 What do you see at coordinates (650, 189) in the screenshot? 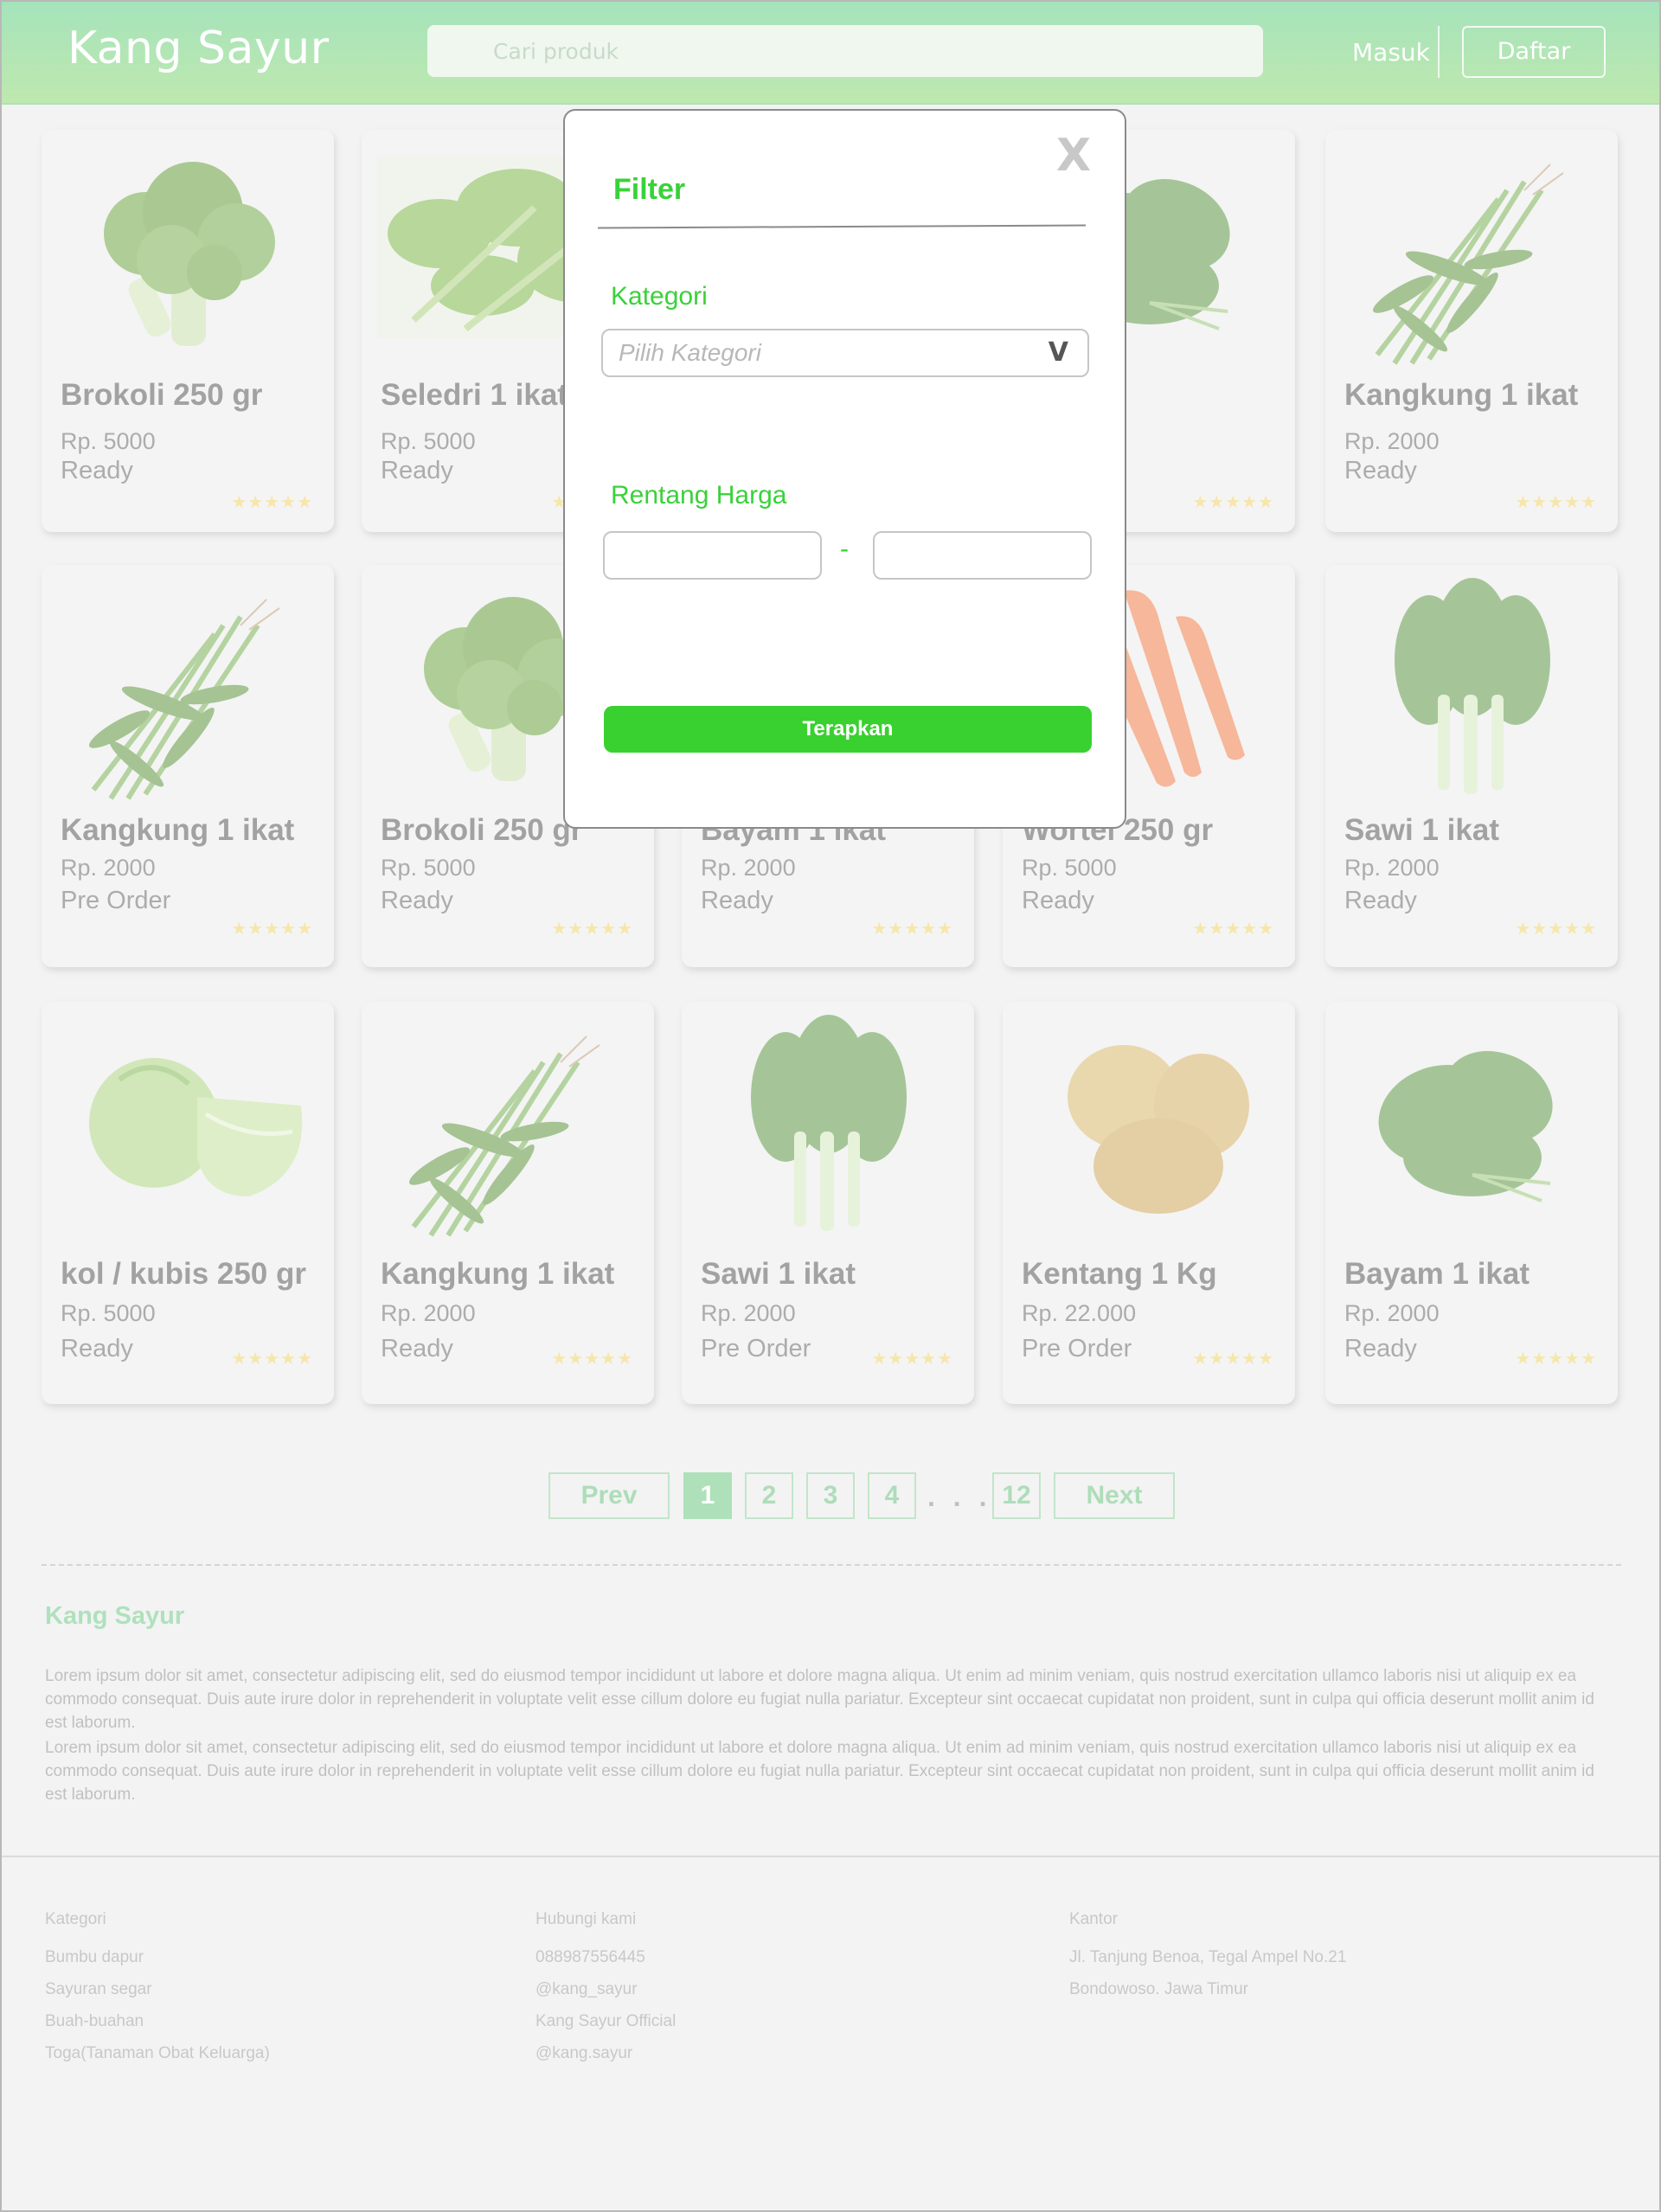
I see `modal-title: Filter` at bounding box center [650, 189].